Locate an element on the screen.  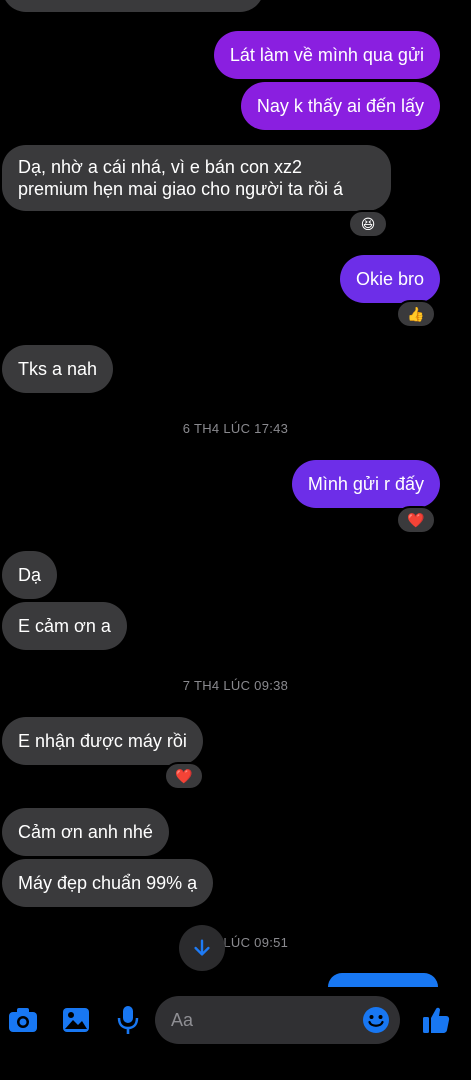
message-bubble-outgoing: Nay k thấy ai đến lấy is located at coordinates (340, 106).